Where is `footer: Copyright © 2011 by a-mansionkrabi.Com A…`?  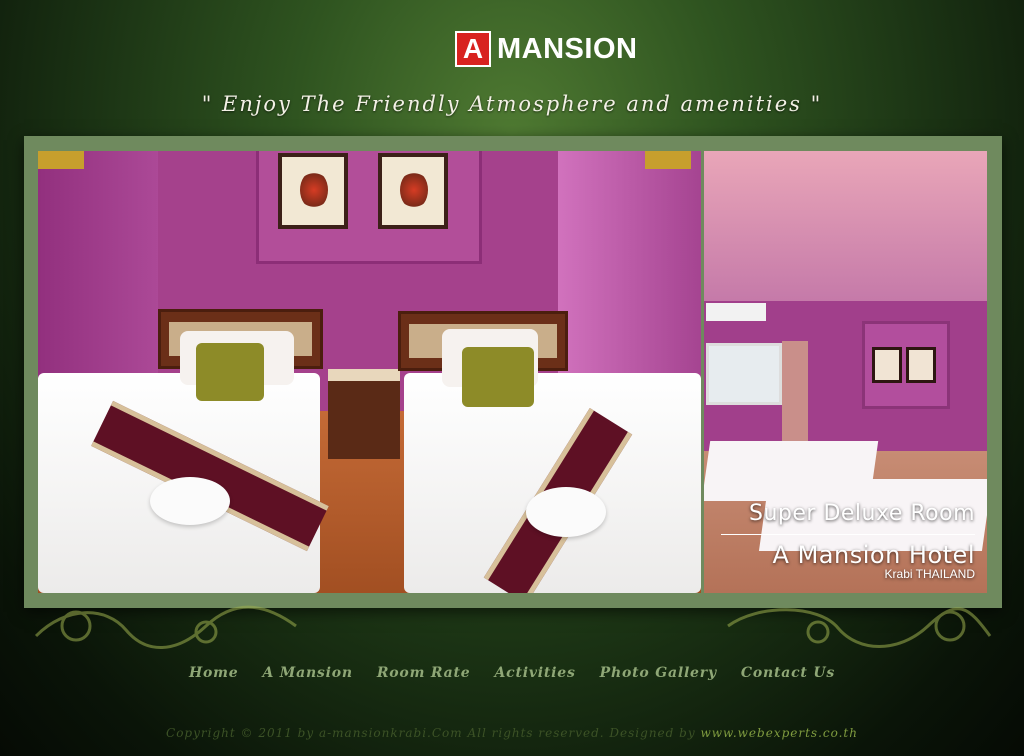
footer: Copyright © 2011 by a-mansionkrabi.Com A… is located at coordinates (512, 733).